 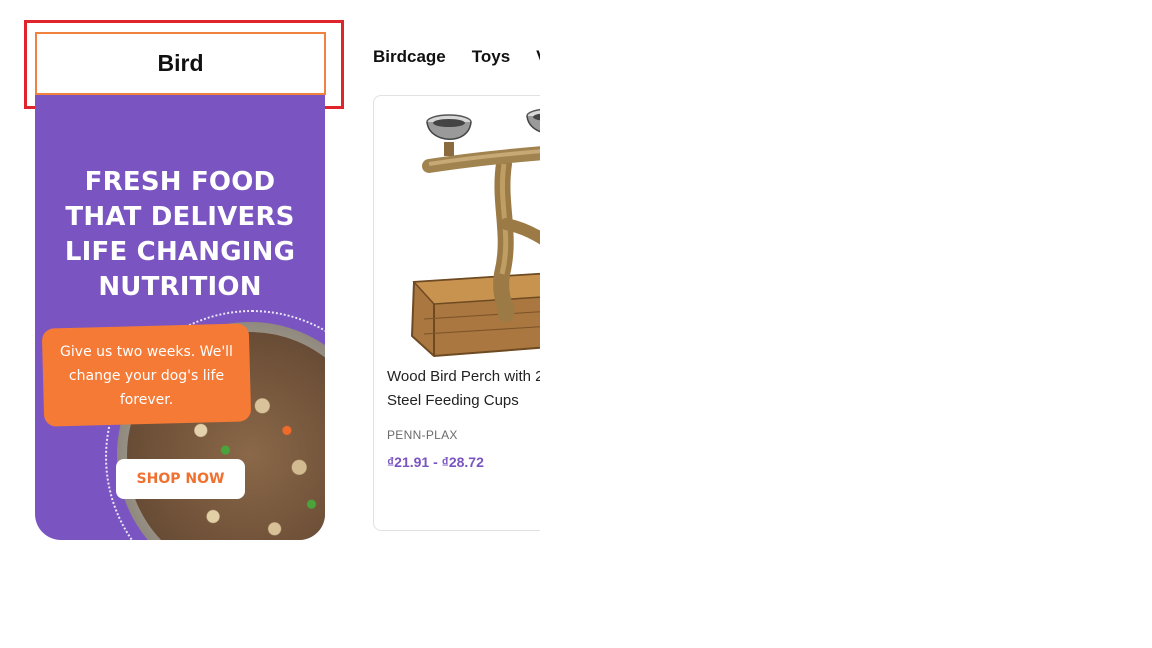 I want to click on tab-truncated: V, so click(x=538, y=57).